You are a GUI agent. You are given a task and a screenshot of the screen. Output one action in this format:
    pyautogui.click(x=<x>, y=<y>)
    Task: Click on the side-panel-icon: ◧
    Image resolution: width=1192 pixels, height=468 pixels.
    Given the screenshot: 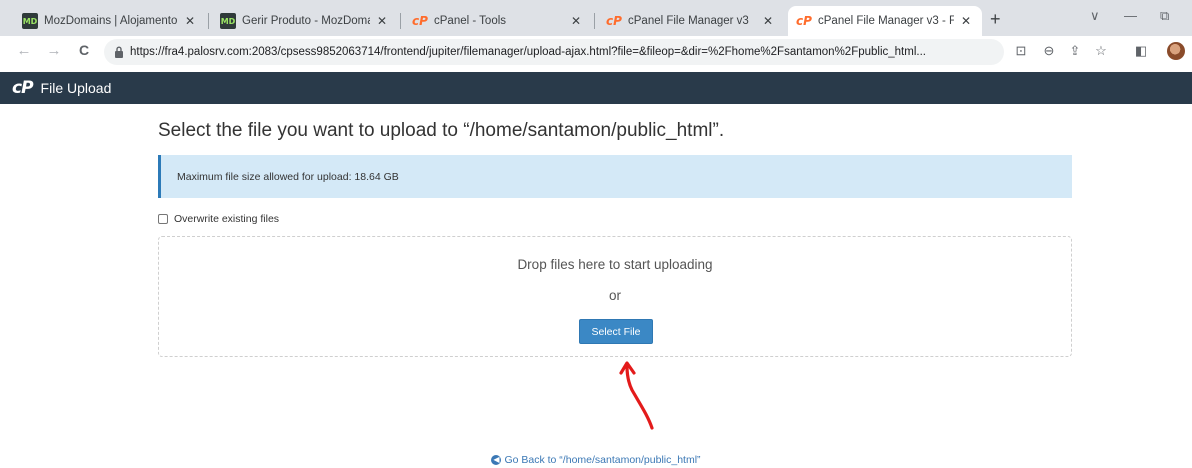 What is the action you would take?
    pyautogui.click(x=1141, y=51)
    